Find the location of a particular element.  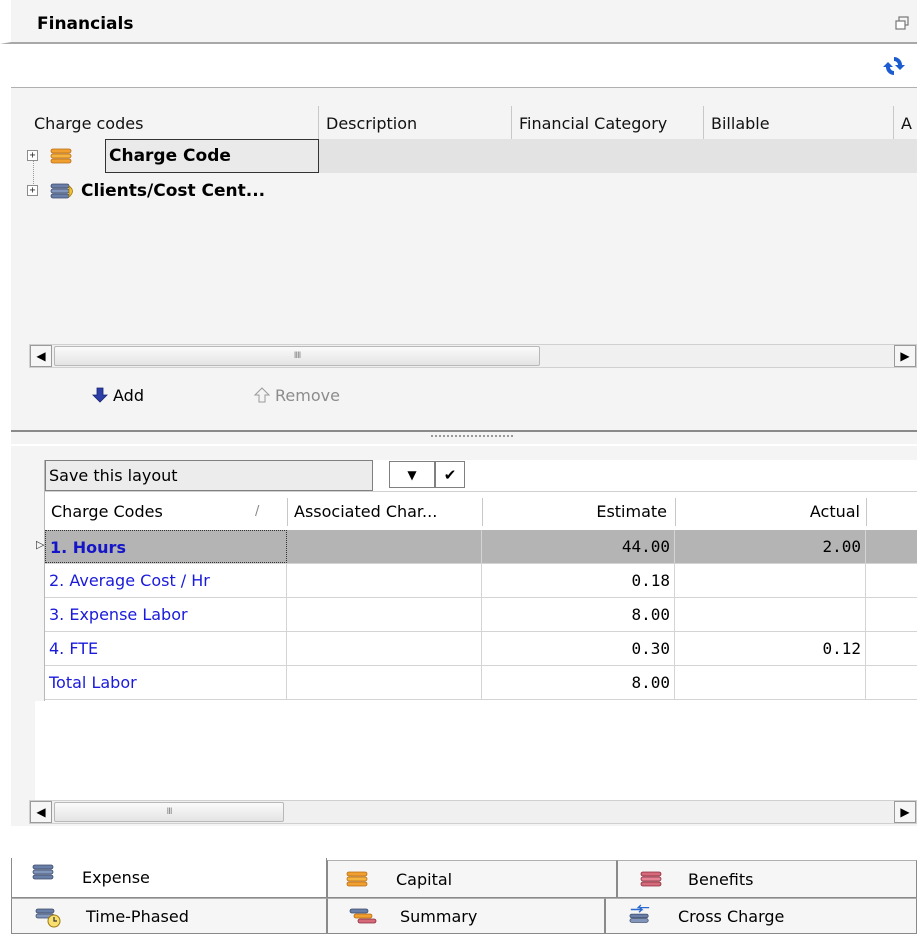

table-row: 2. Average Cost / Hr 0.18 is located at coordinates (481, 581).